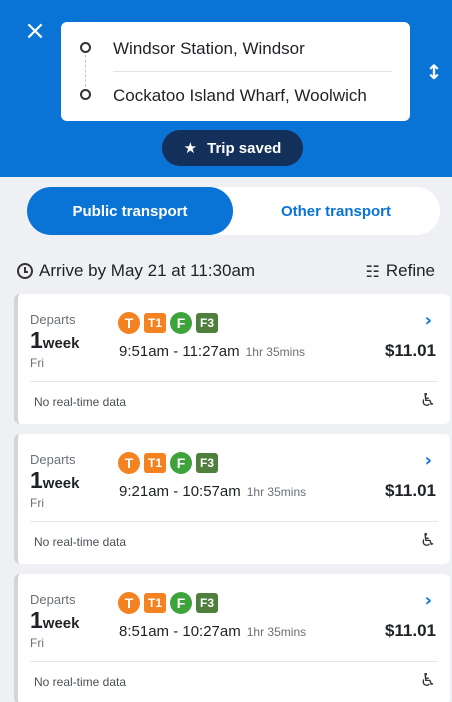 The width and height of the screenshot is (452, 702). I want to click on close-button: ×, so click(35, 31).